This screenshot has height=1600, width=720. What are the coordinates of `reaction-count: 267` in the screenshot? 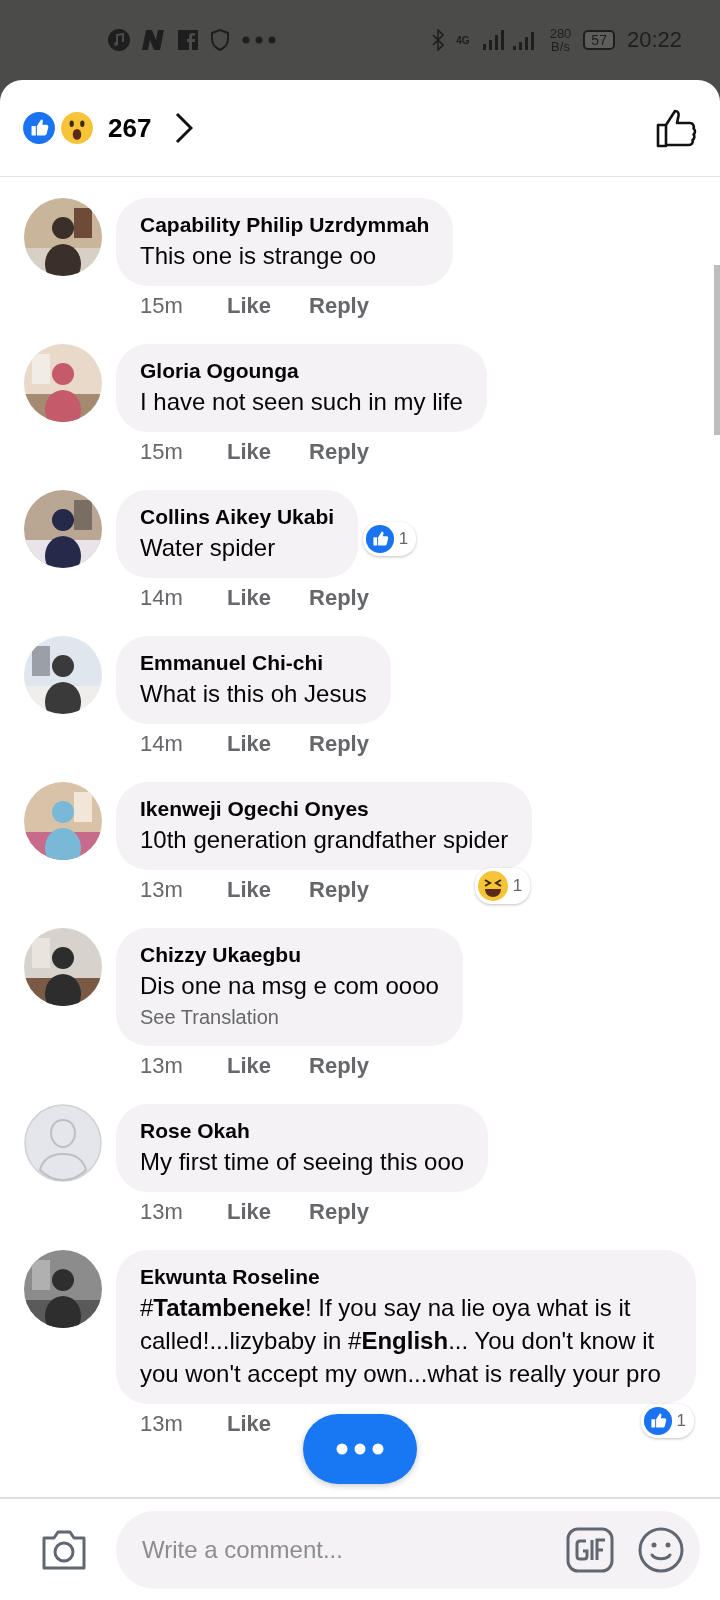 It's located at (130, 128).